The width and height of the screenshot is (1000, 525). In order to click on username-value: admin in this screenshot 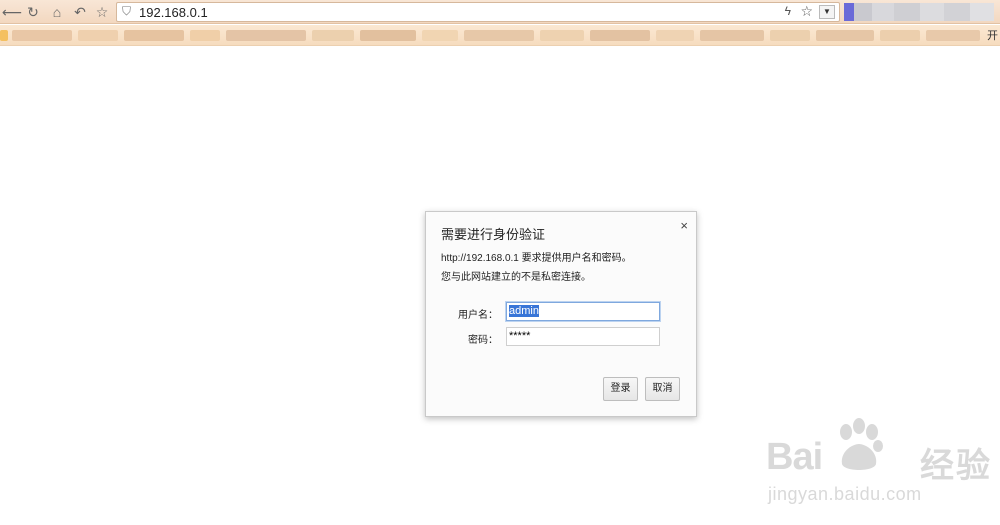, I will do `click(524, 311)`.